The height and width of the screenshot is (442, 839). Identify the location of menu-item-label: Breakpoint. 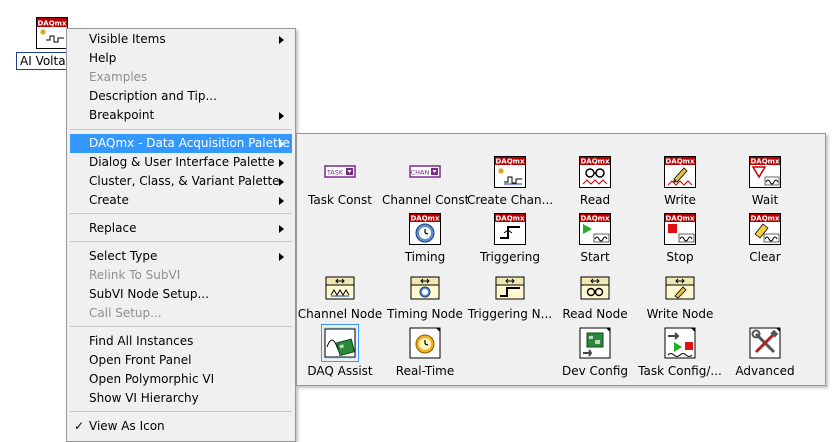
(122, 115).